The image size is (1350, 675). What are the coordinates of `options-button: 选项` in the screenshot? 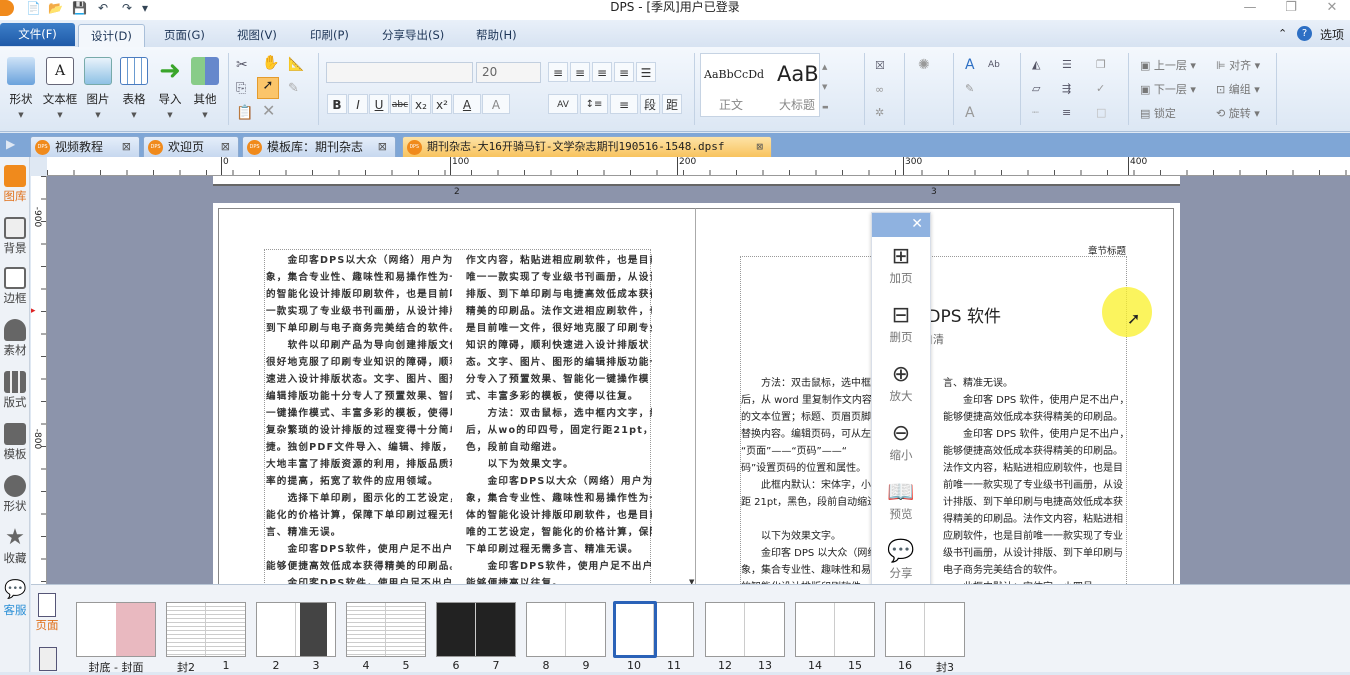 It's located at (1332, 34).